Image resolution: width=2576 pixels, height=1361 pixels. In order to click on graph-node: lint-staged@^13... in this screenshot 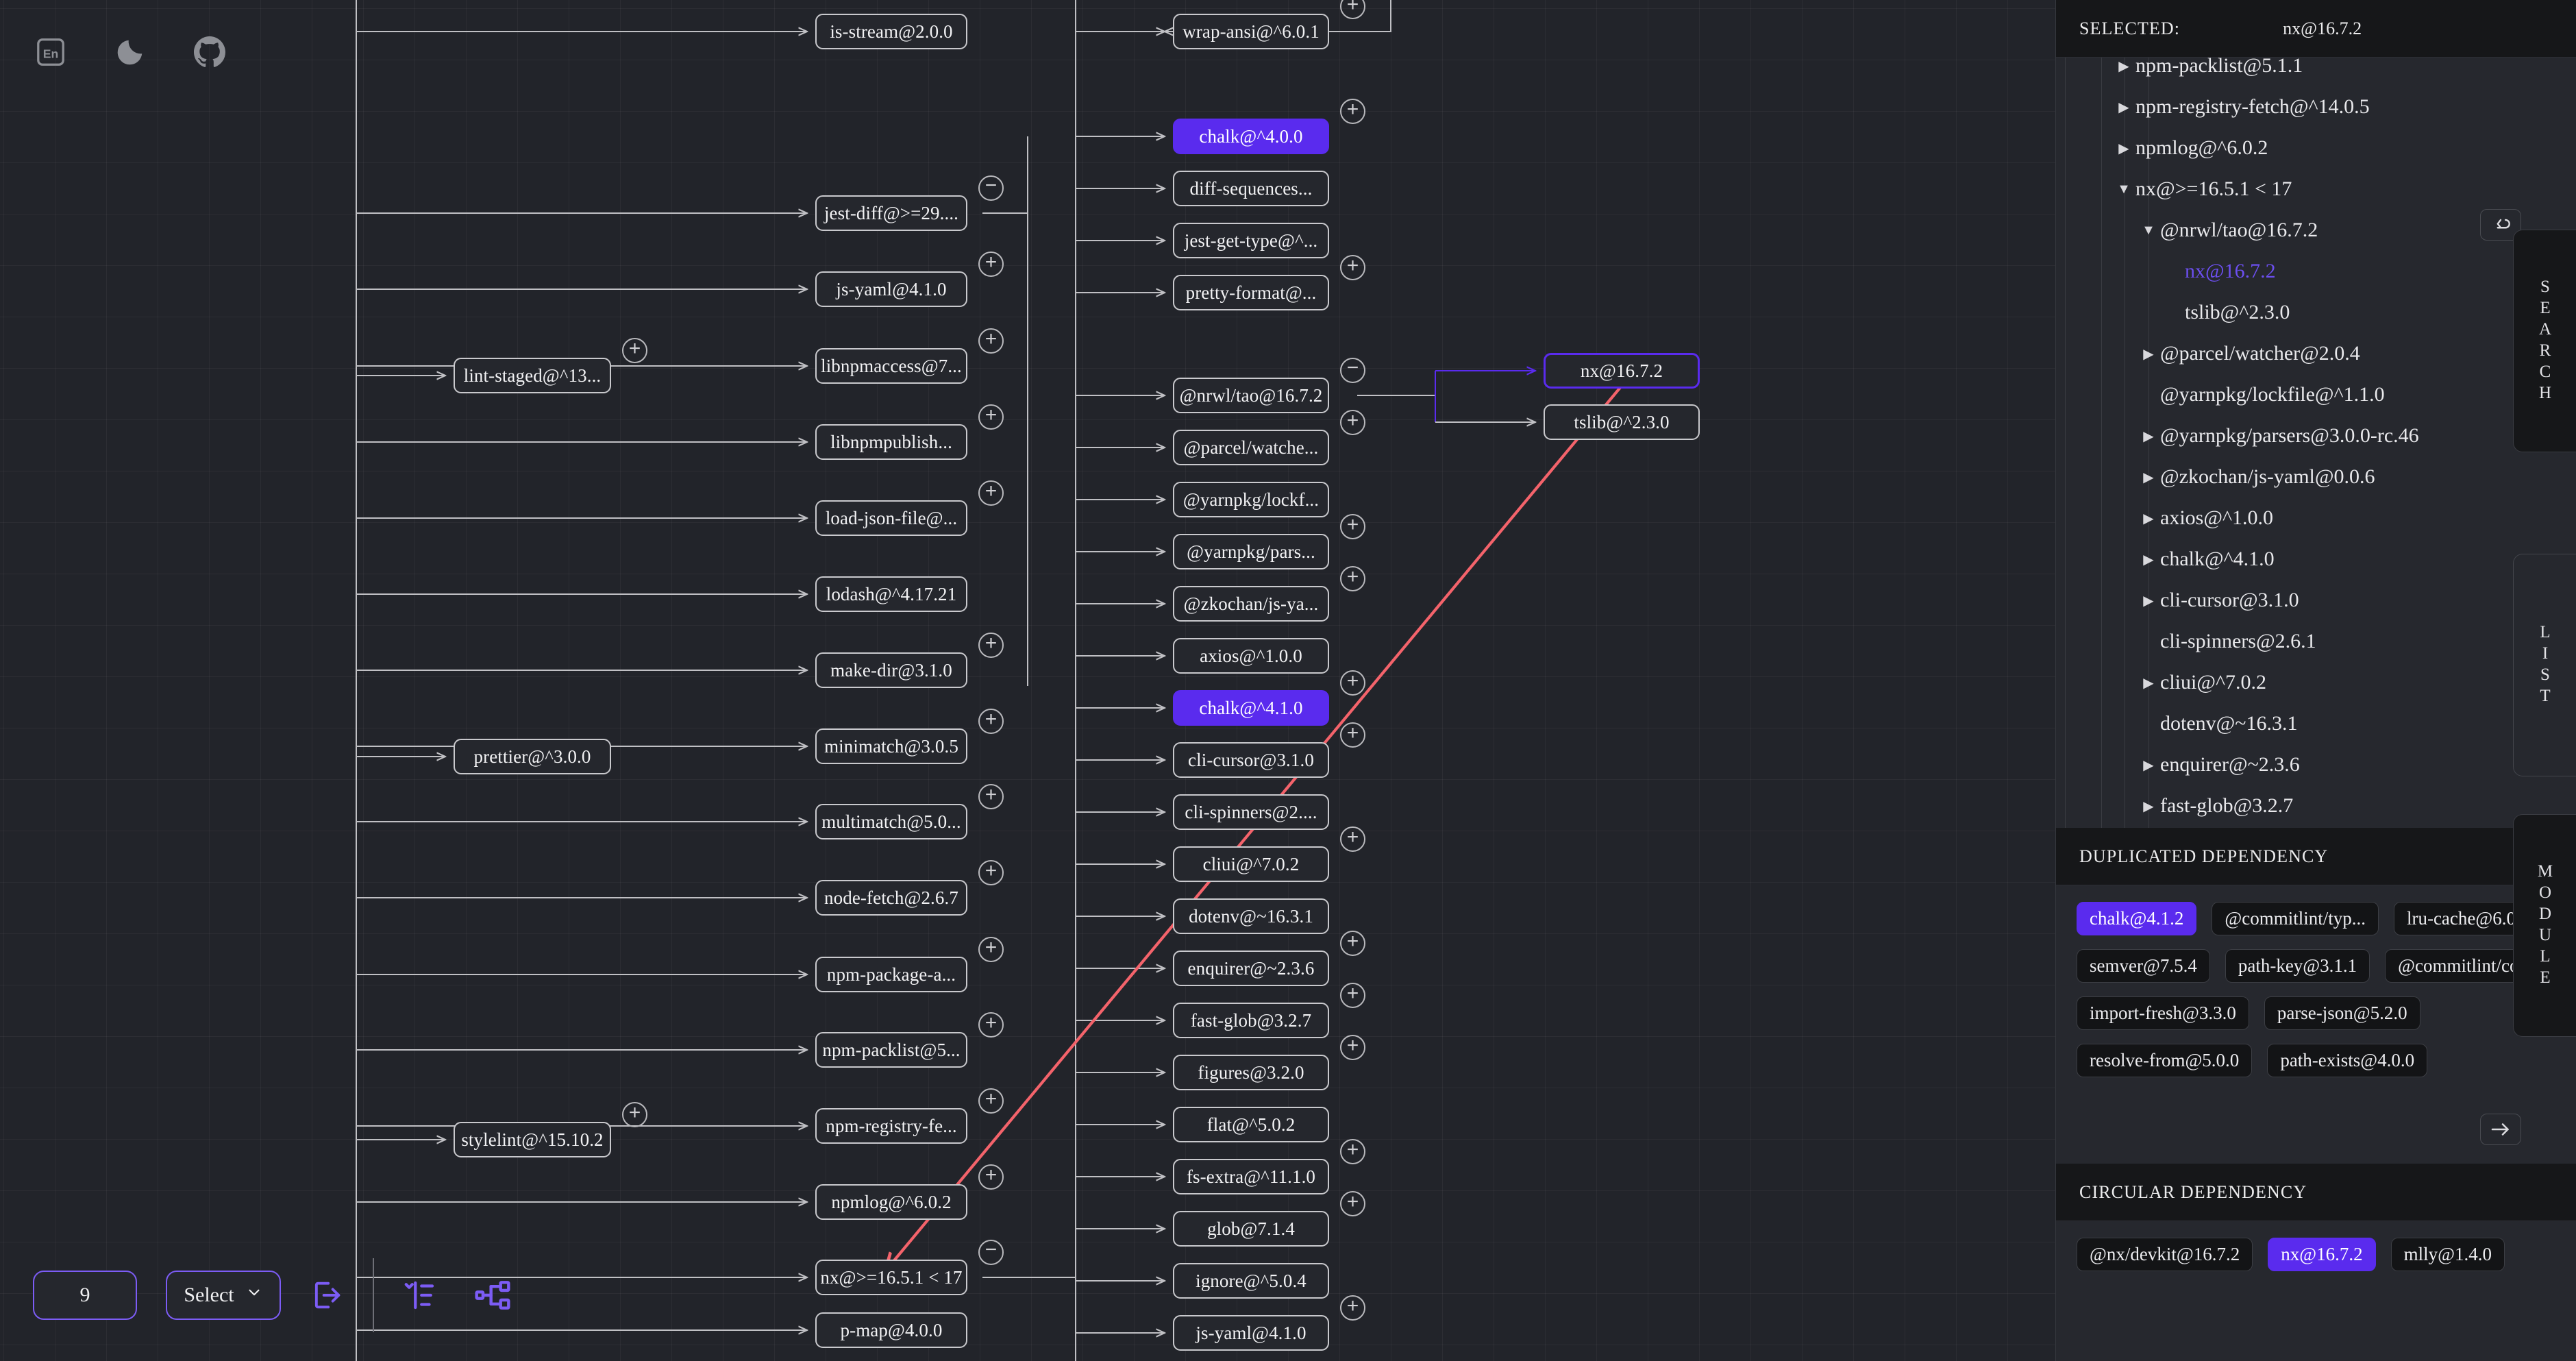, I will do `click(532, 376)`.